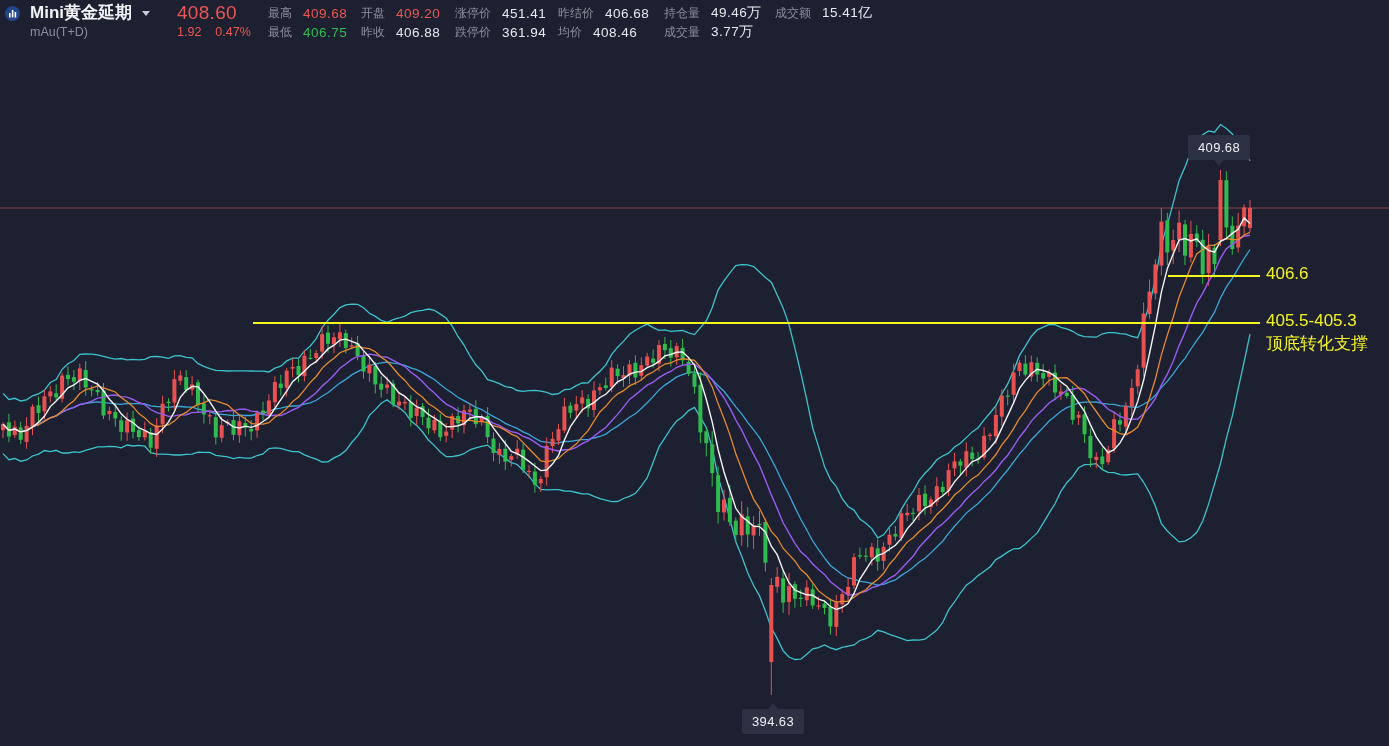  What do you see at coordinates (473, 13) in the screenshot?
I see `stat-label: 涨停价` at bounding box center [473, 13].